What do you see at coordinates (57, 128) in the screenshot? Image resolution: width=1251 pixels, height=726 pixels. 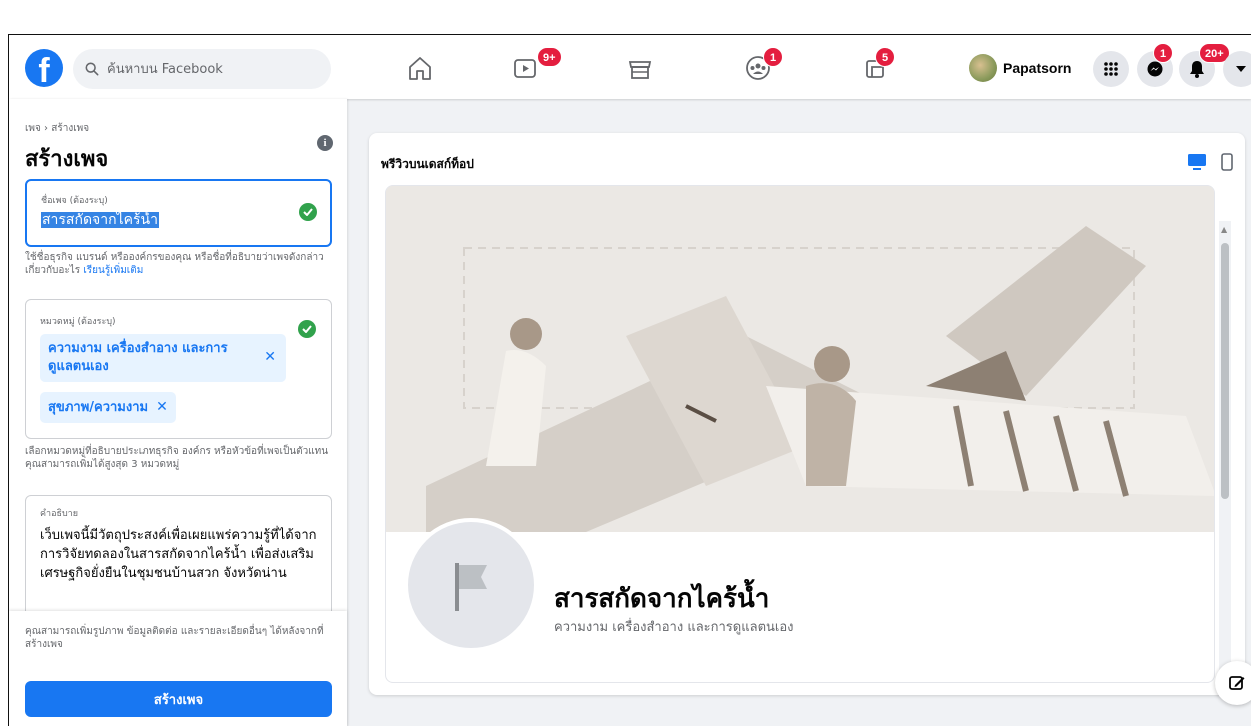 I see `breadcrumb: เพจ › สร้างเพจ` at bounding box center [57, 128].